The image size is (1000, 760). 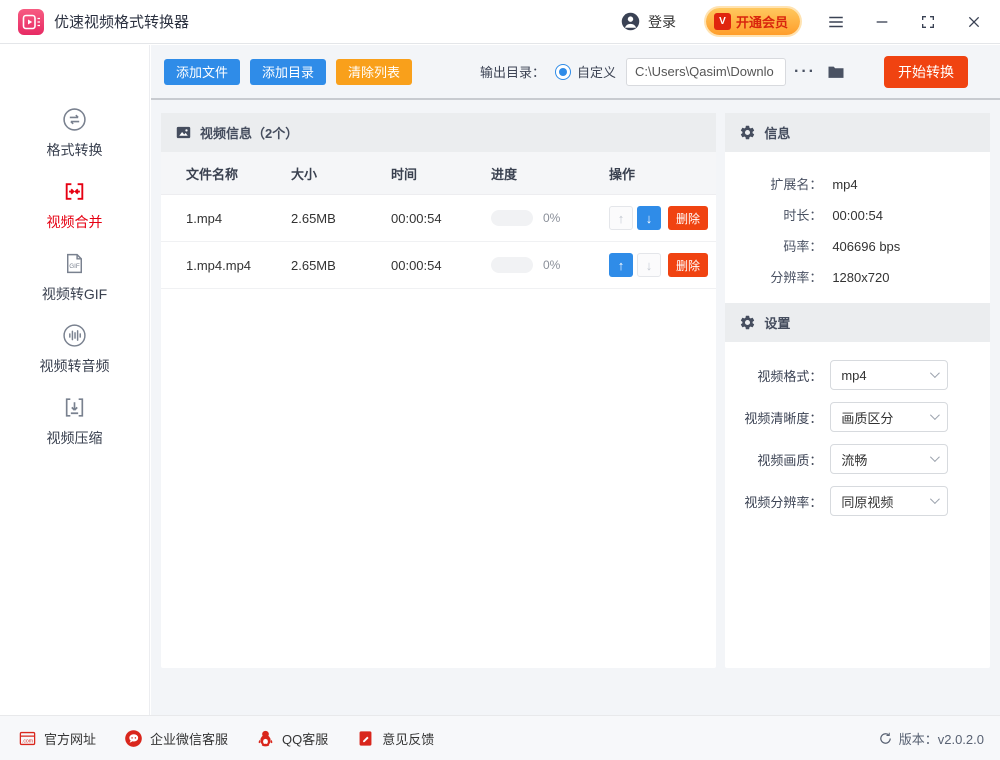 What do you see at coordinates (74, 119) in the screenshot?
I see `format-convert-icon` at bounding box center [74, 119].